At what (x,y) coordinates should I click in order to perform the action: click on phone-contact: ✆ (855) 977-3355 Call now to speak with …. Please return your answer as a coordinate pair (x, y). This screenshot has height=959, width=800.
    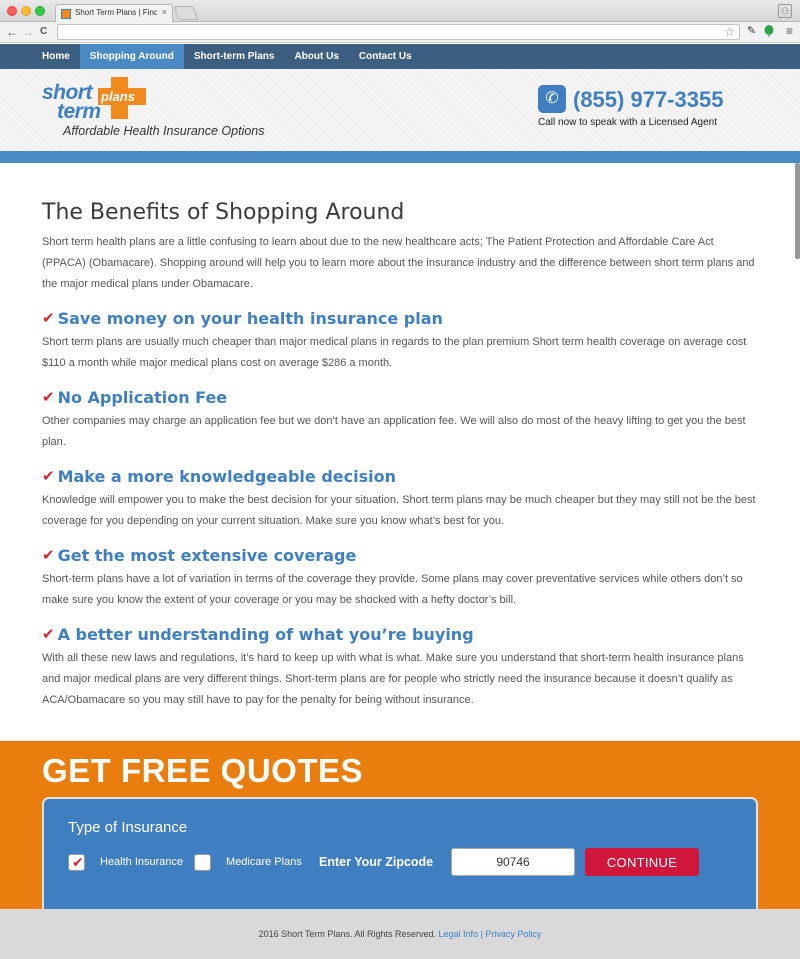
    Looking at the image, I should click on (653, 110).